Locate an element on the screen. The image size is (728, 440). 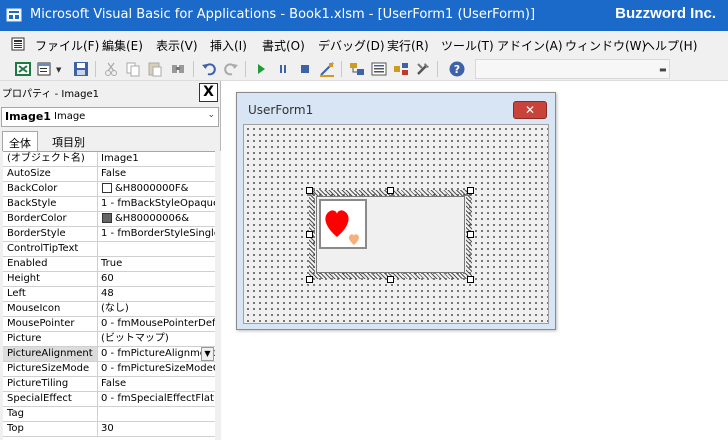
menu-file: ファイル(F) is located at coordinates (67, 45).